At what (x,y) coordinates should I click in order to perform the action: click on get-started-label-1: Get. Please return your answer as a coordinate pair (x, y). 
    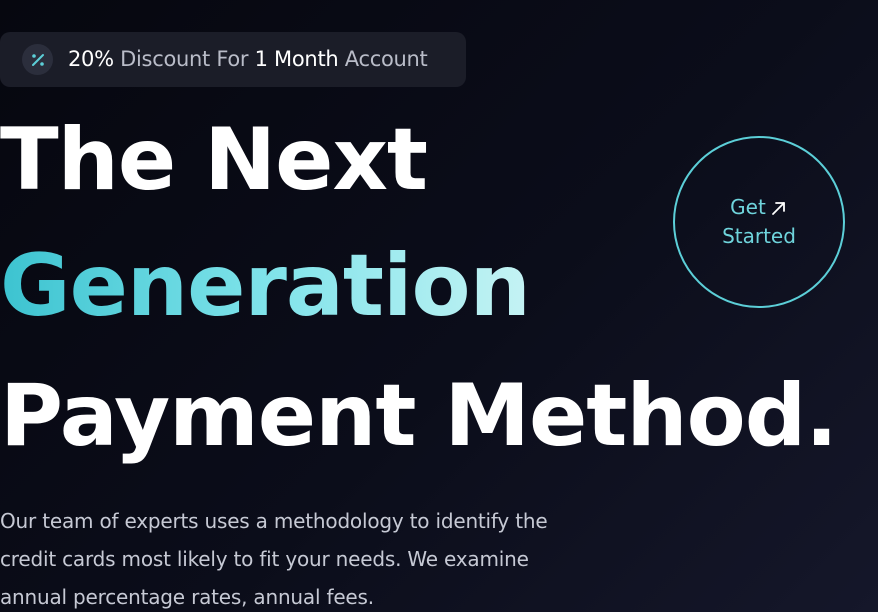
    Looking at the image, I should click on (748, 207).